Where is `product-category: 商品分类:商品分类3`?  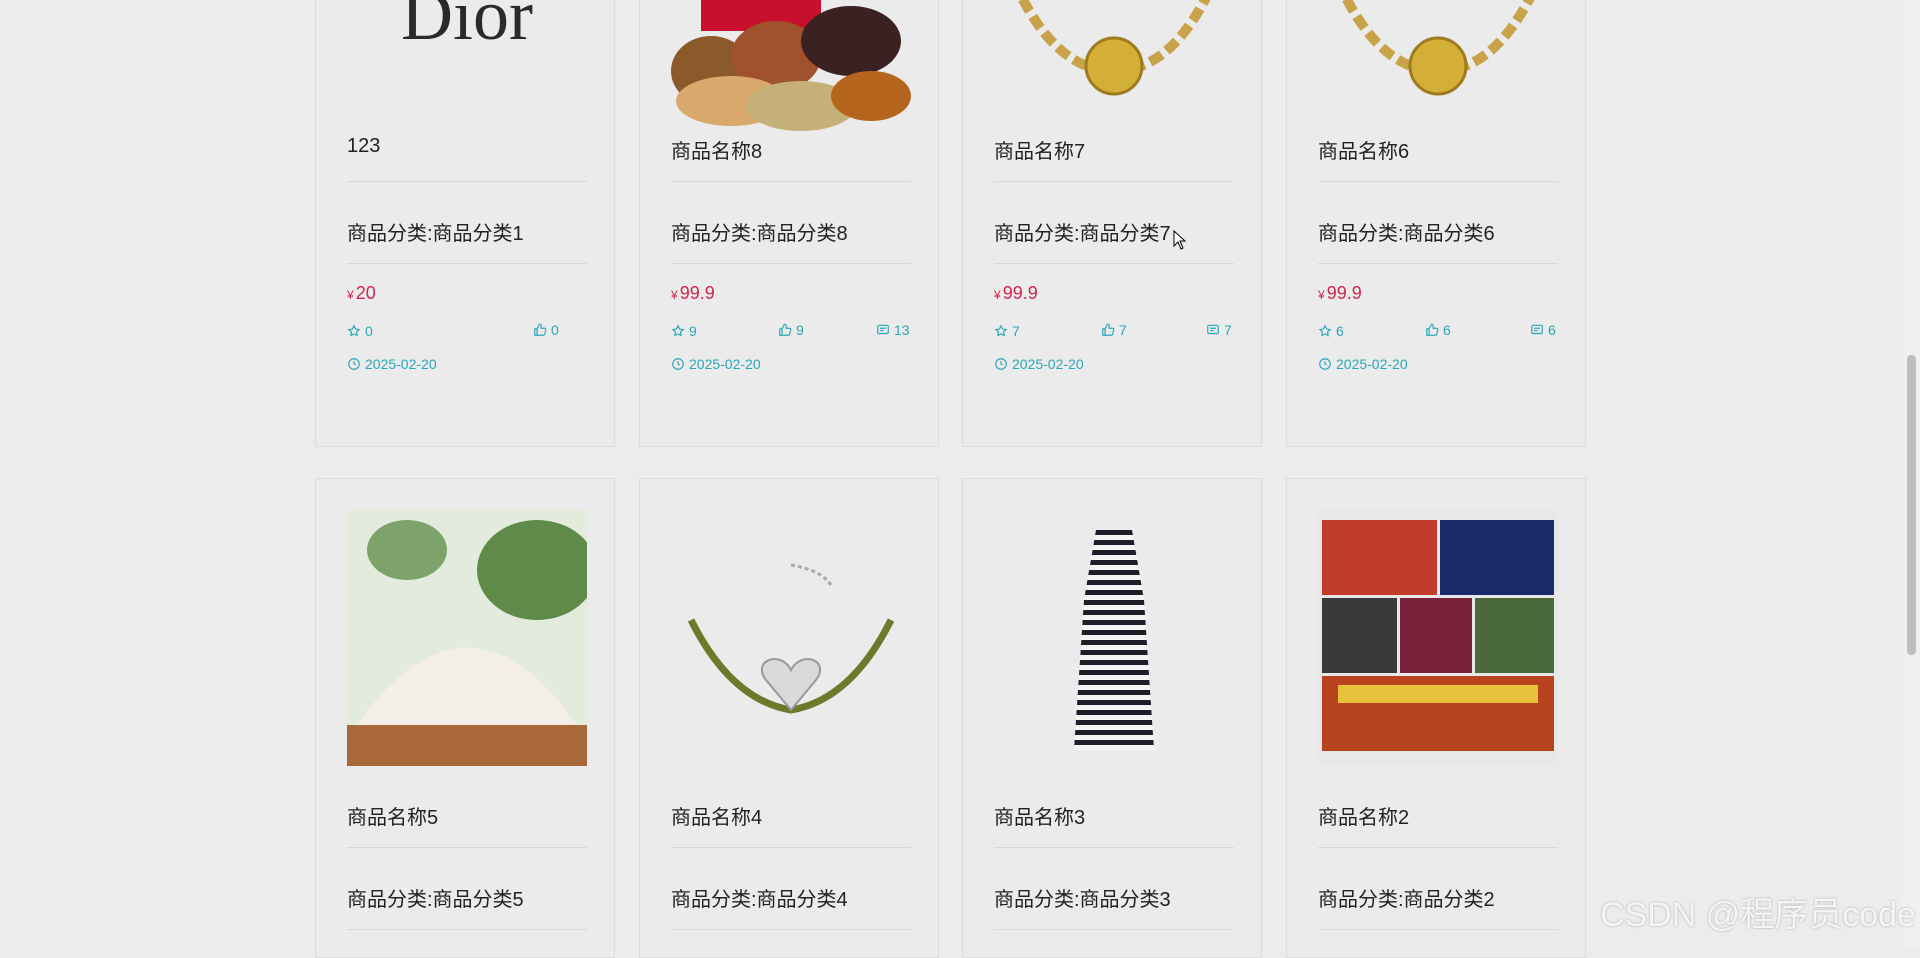
product-category: 商品分类:商品分类3 is located at coordinates (1082, 900).